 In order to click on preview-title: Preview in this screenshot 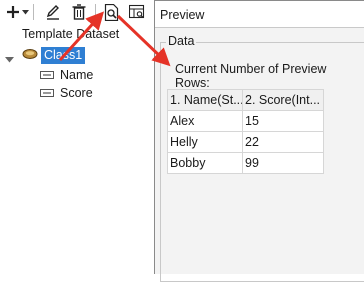, I will do `click(182, 15)`.